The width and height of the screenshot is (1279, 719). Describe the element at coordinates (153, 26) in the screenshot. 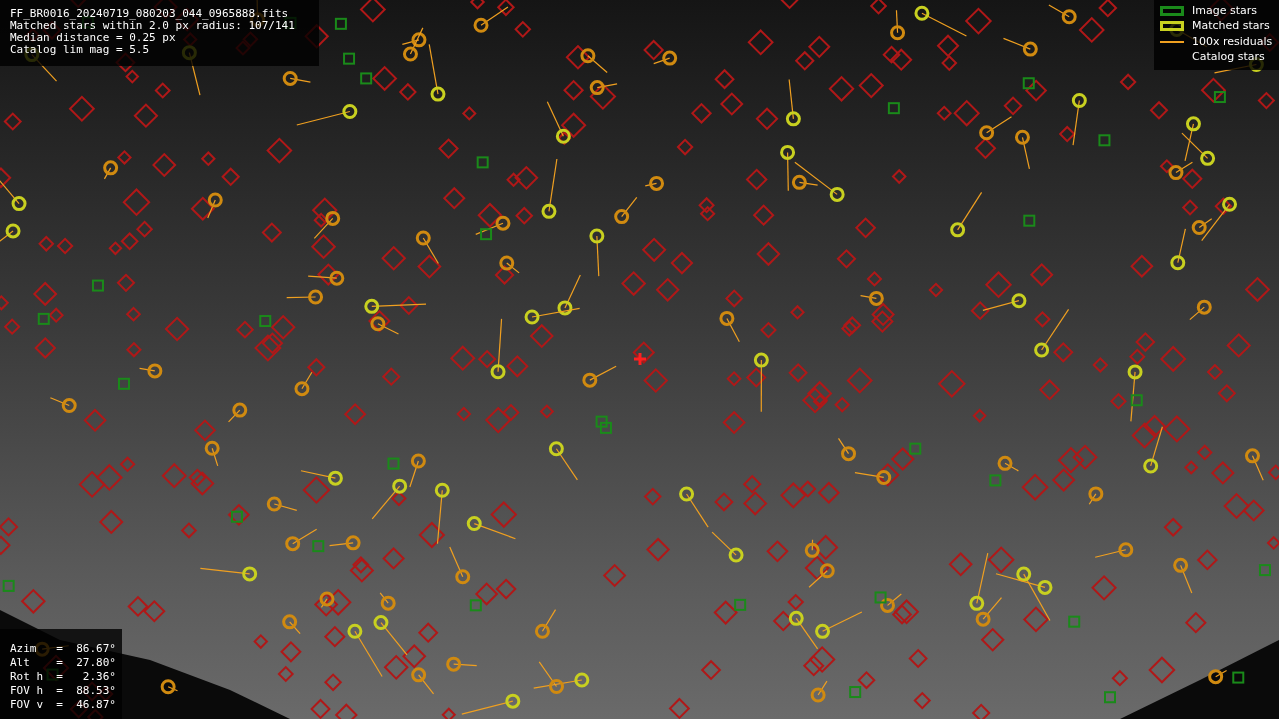

I see `info-line: Matched stars within 2.0 px radius: 107/141` at that location.